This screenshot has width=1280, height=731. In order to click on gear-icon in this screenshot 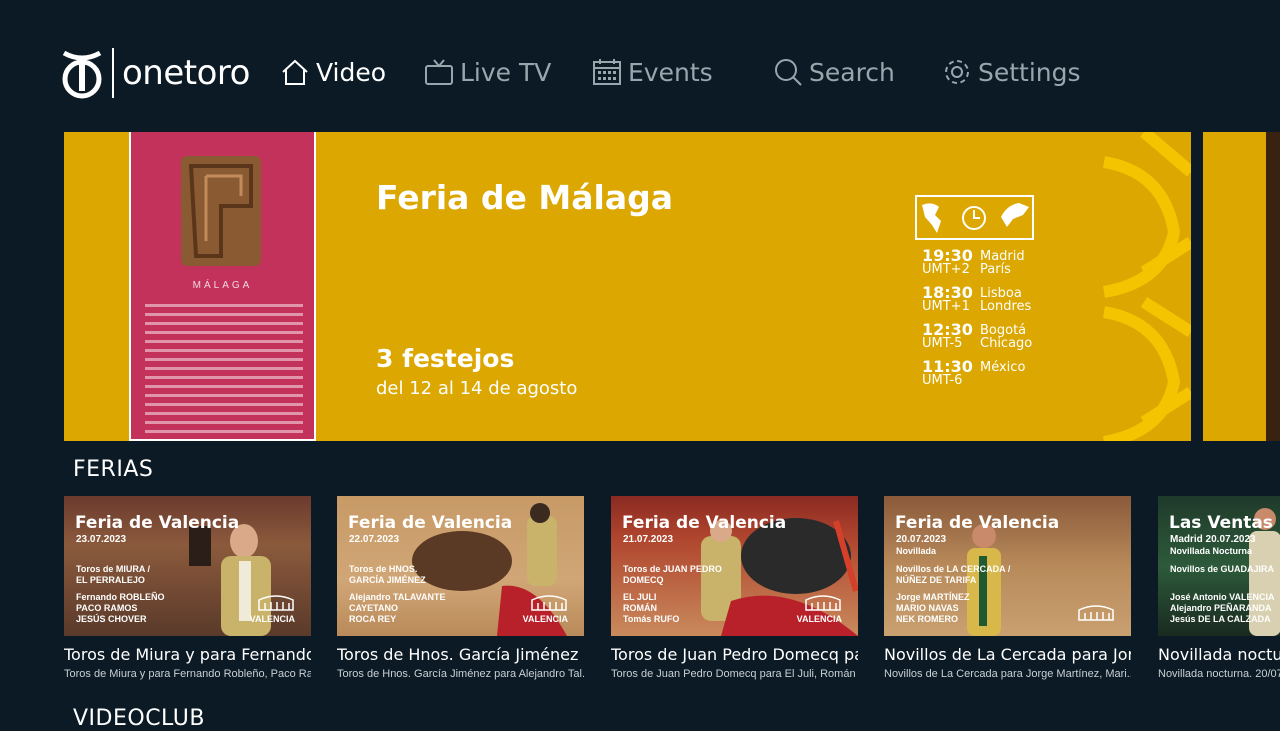, I will do `click(957, 72)`.